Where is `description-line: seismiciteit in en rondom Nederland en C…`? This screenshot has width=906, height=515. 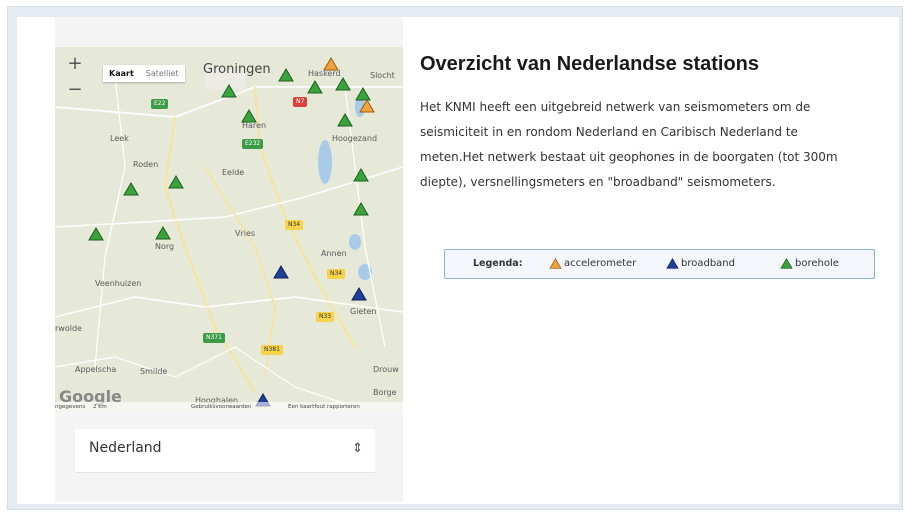
description-line: seismiciteit in en rondom Nederland en C… is located at coordinates (609, 132).